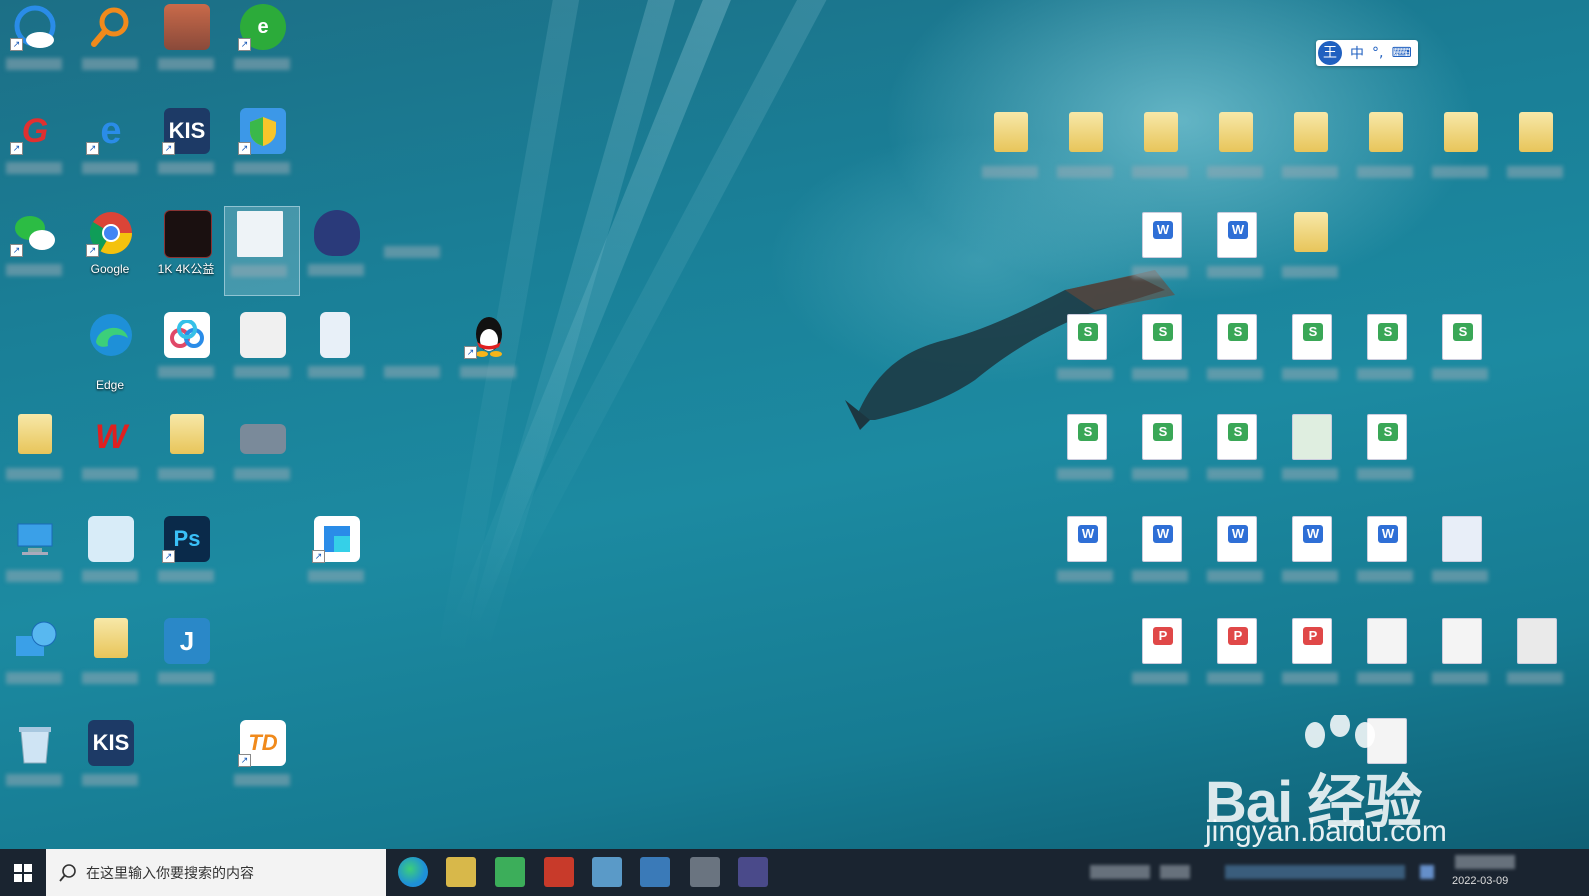  I want to click on start-button, so click(23, 872).